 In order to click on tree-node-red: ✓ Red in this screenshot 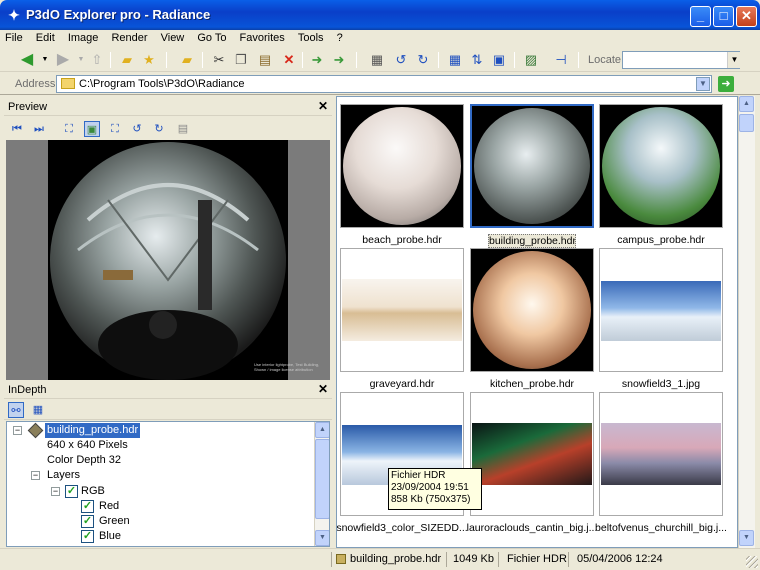, I will do `click(131, 506)`.